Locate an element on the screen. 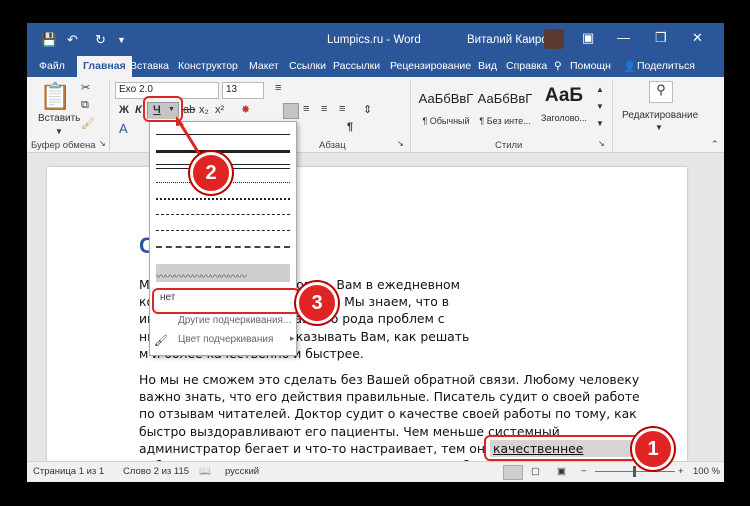 The width and height of the screenshot is (750, 506). callout-1: 1 is located at coordinates (653, 449).